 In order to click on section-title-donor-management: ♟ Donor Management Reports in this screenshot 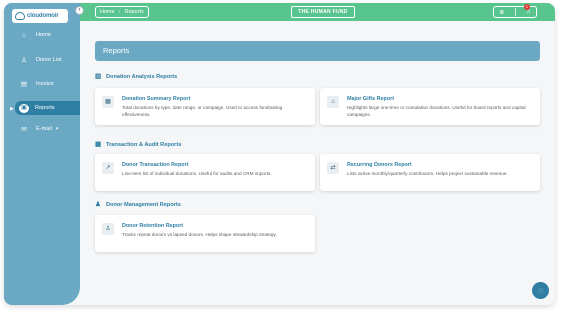, I will do `click(138, 204)`.